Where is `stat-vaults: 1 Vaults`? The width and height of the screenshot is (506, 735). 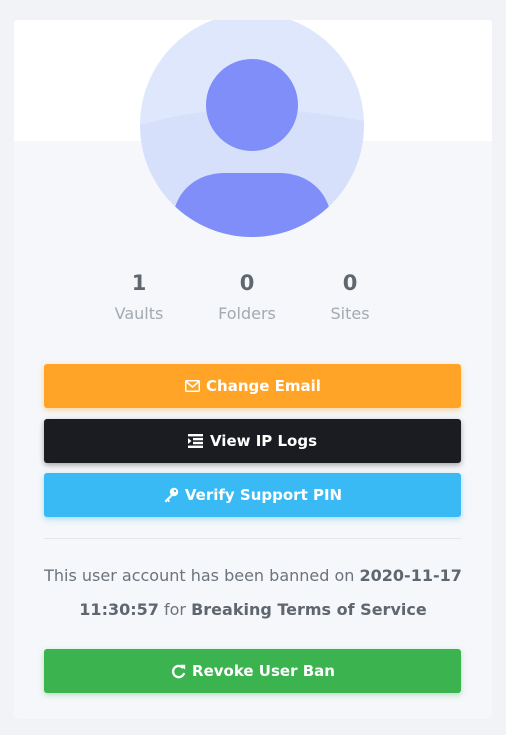
stat-vaults: 1 Vaults is located at coordinates (139, 298).